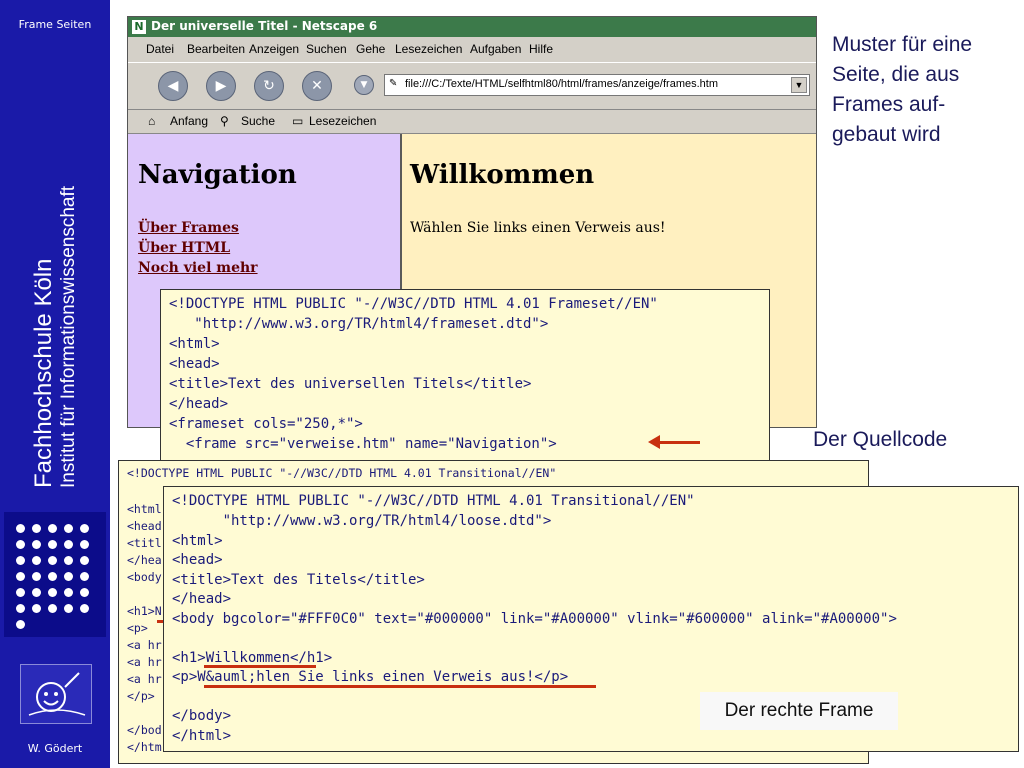 This screenshot has width=1024, height=768. What do you see at coordinates (541, 49) in the screenshot?
I see `menu-hilfe: Hilfe` at bounding box center [541, 49].